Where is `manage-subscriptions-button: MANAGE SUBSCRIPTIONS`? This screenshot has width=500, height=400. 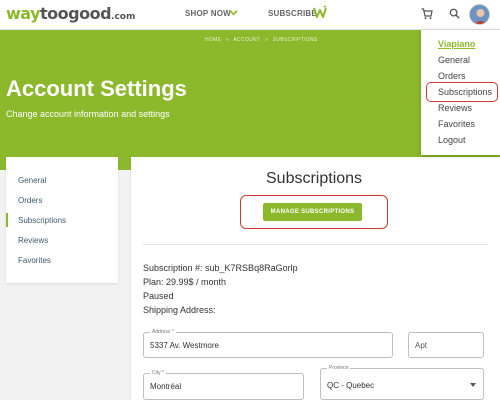 manage-subscriptions-button: MANAGE SUBSCRIPTIONS is located at coordinates (312, 212).